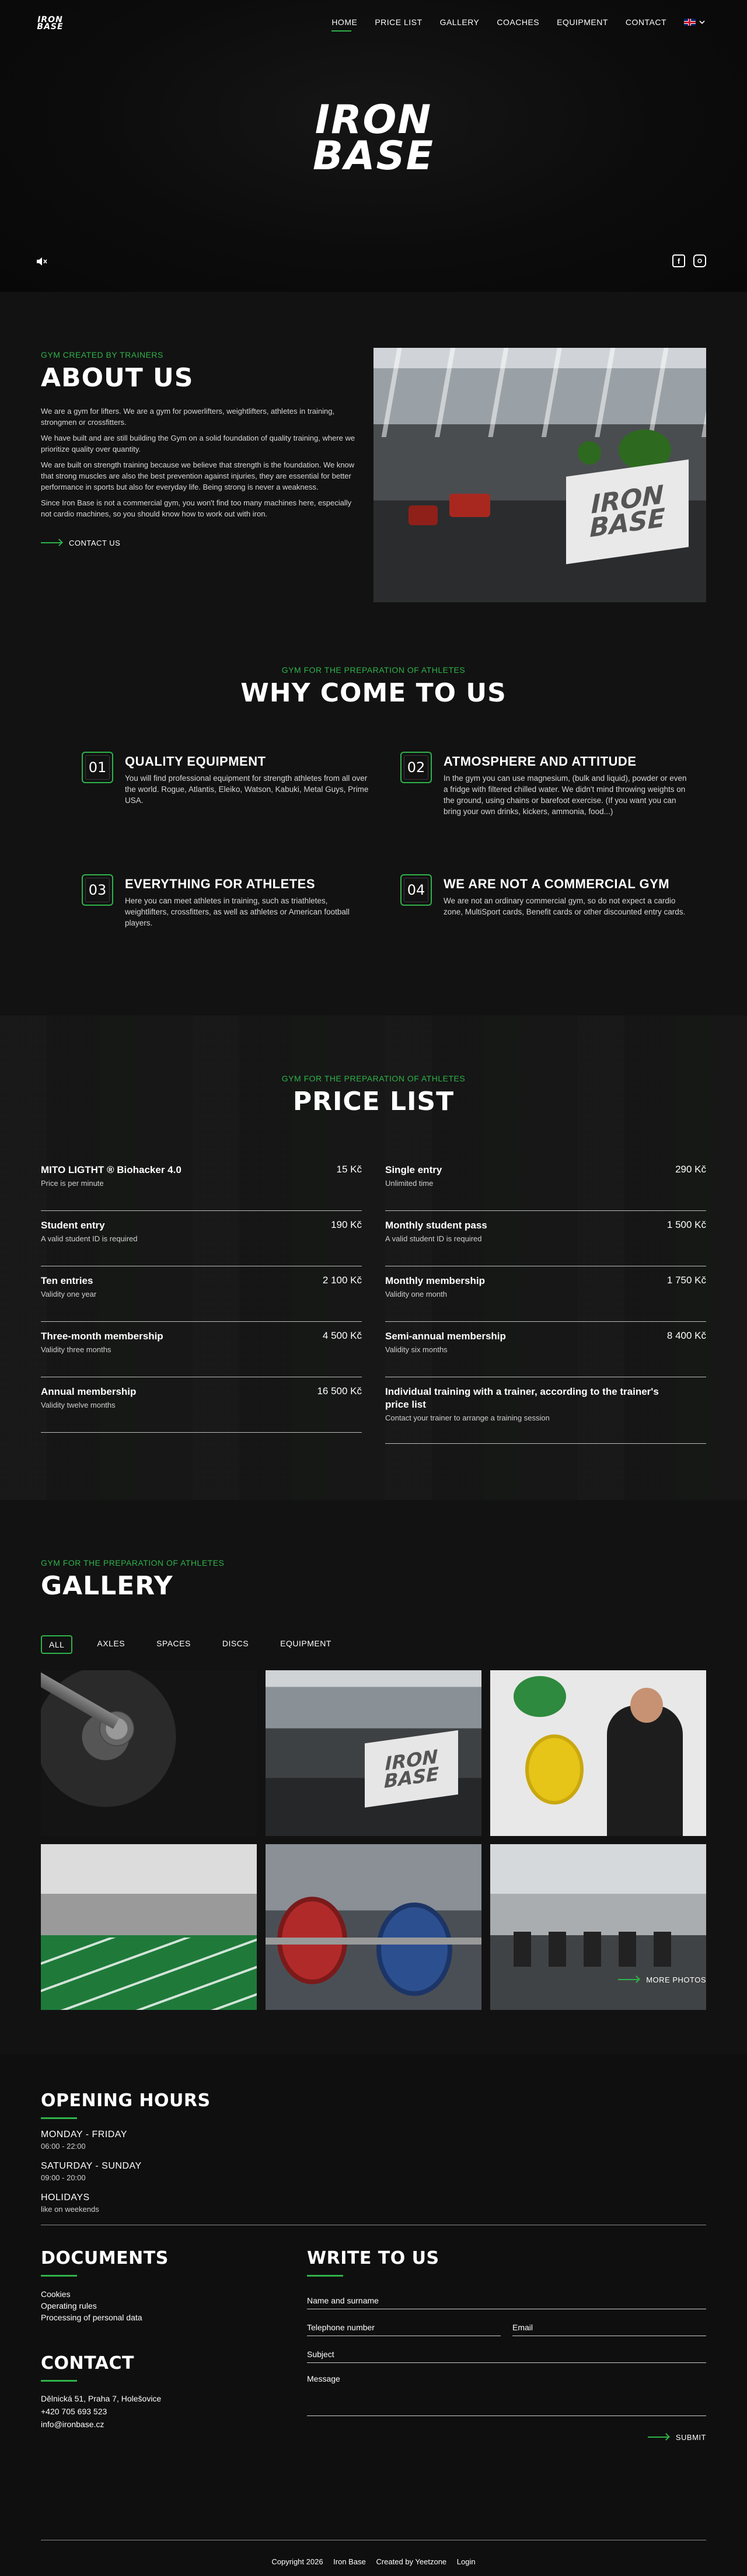 The image size is (747, 2576). I want to click on contact-us-link: CONTACT US, so click(81, 543).